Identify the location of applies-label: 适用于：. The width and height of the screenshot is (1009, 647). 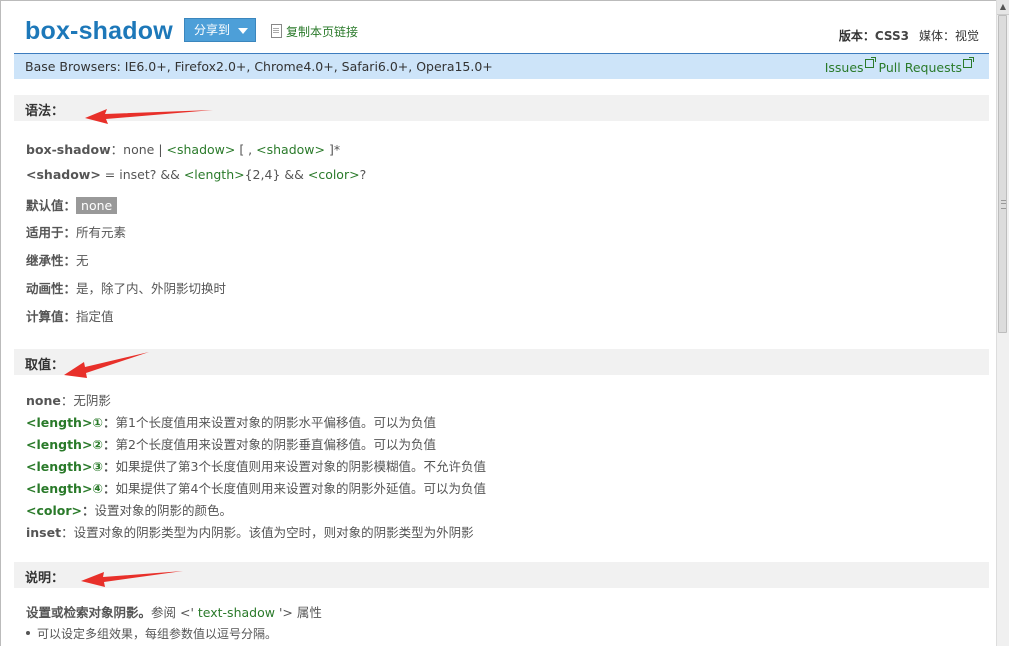
(51, 232).